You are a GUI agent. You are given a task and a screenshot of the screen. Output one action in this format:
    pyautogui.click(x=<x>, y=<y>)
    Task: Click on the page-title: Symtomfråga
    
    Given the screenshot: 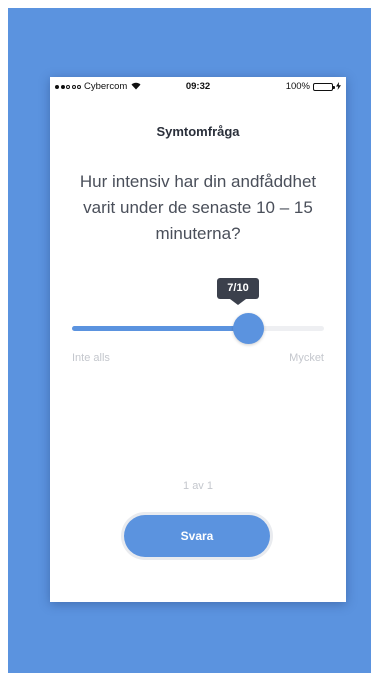 What is the action you would take?
    pyautogui.click(x=198, y=131)
    